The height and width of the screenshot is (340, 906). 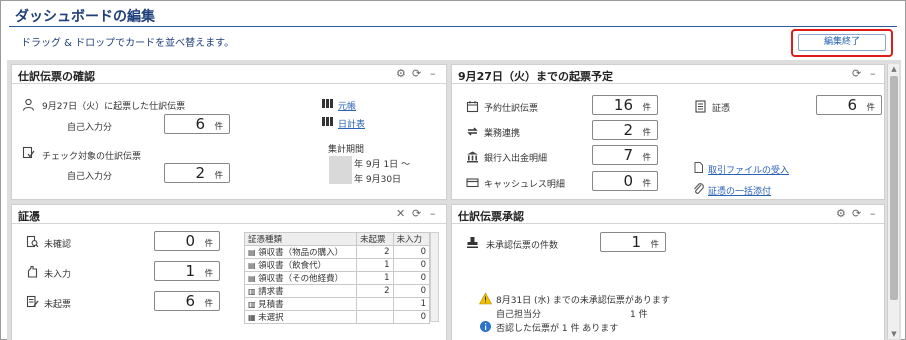 What do you see at coordinates (229, 74) in the screenshot?
I see `card-header: 仕訳伝票の確認 ⚙ ⟳ –` at bounding box center [229, 74].